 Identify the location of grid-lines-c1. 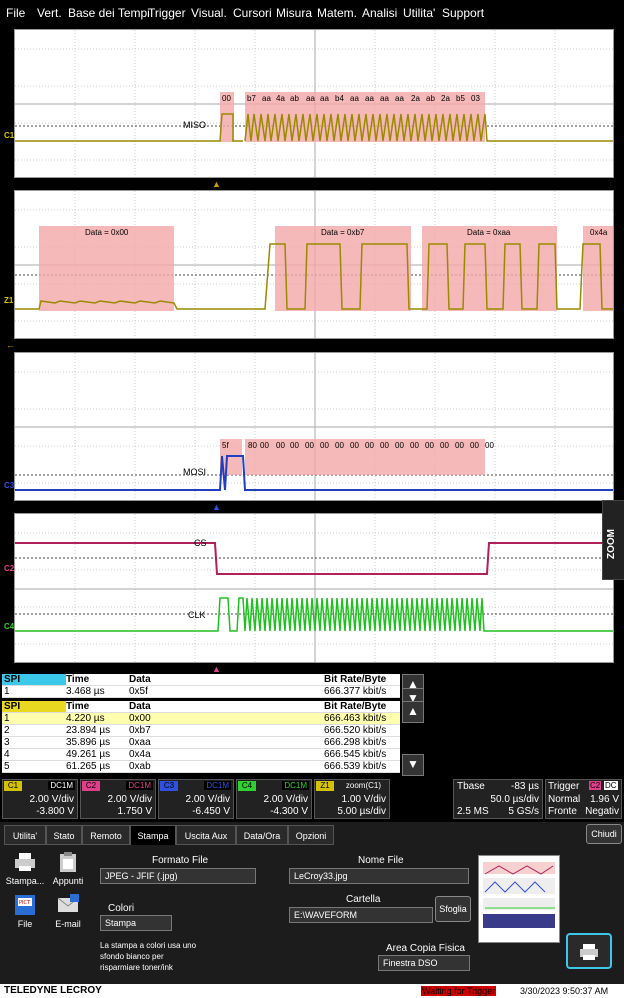
(314, 103).